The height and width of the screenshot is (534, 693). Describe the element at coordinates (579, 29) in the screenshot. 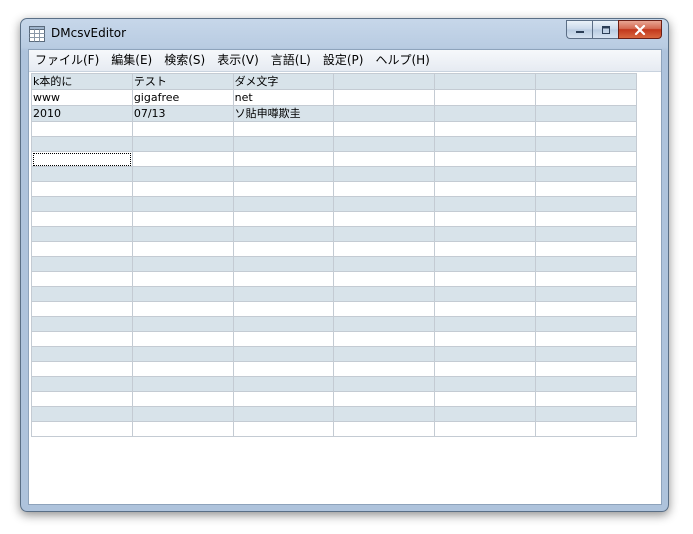

I see `minimize-button` at that location.